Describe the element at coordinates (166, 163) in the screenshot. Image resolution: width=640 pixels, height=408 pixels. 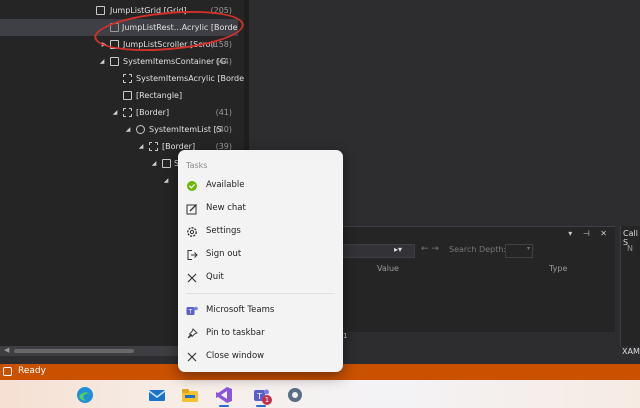
I see `panel-icon` at that location.